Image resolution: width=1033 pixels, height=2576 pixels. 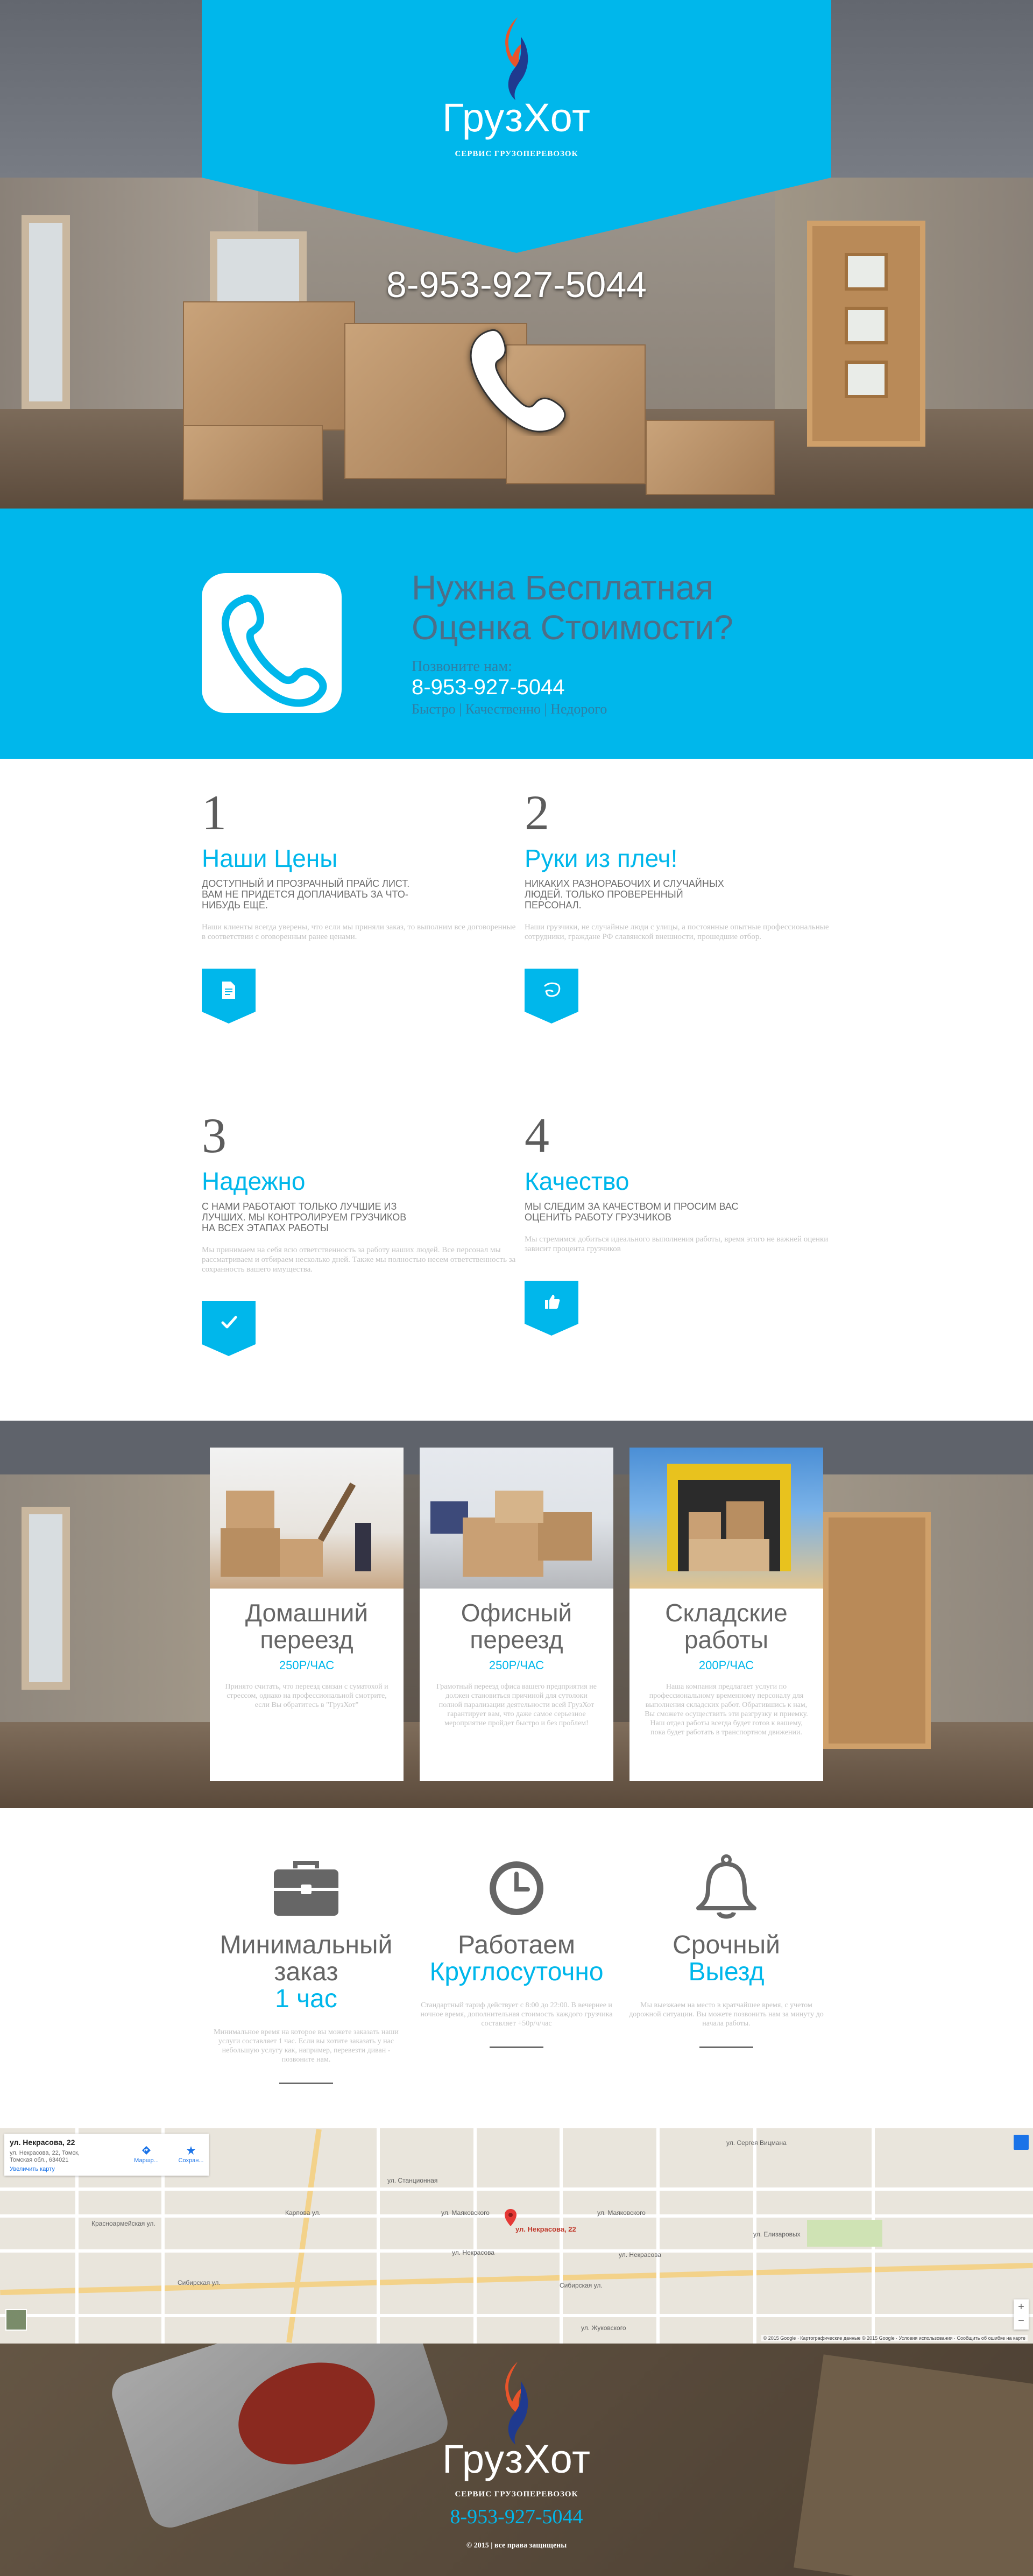 What do you see at coordinates (191, 2150) in the screenshot?
I see `star-icon` at bounding box center [191, 2150].